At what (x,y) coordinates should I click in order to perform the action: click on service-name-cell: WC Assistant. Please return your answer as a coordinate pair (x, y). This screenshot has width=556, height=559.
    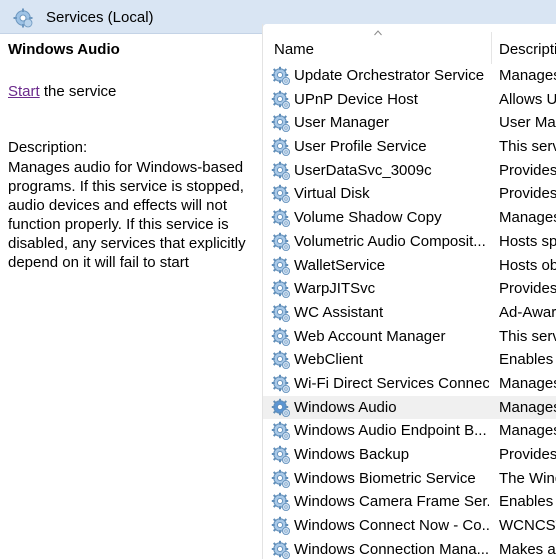
    Looking at the image, I should click on (339, 312).